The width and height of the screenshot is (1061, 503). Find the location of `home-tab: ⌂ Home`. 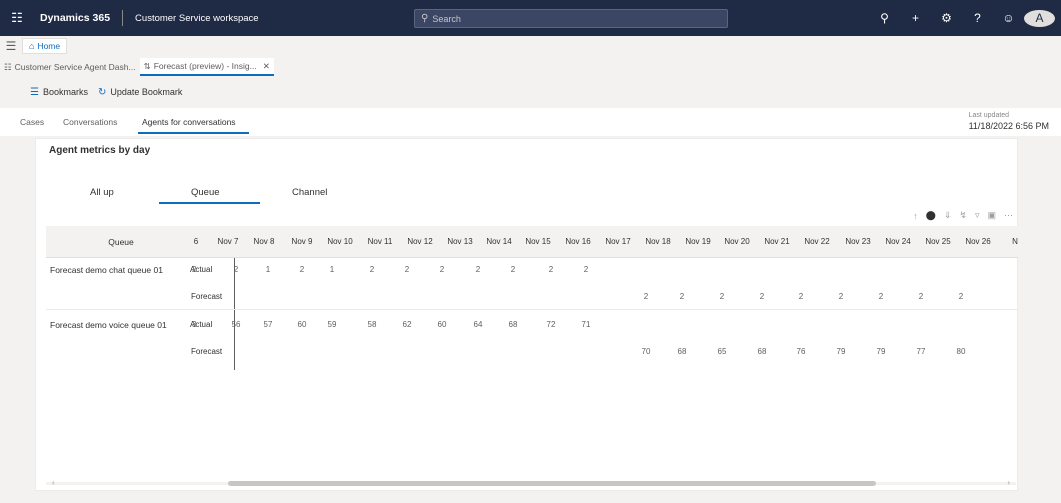

home-tab: ⌂ Home is located at coordinates (45, 46).